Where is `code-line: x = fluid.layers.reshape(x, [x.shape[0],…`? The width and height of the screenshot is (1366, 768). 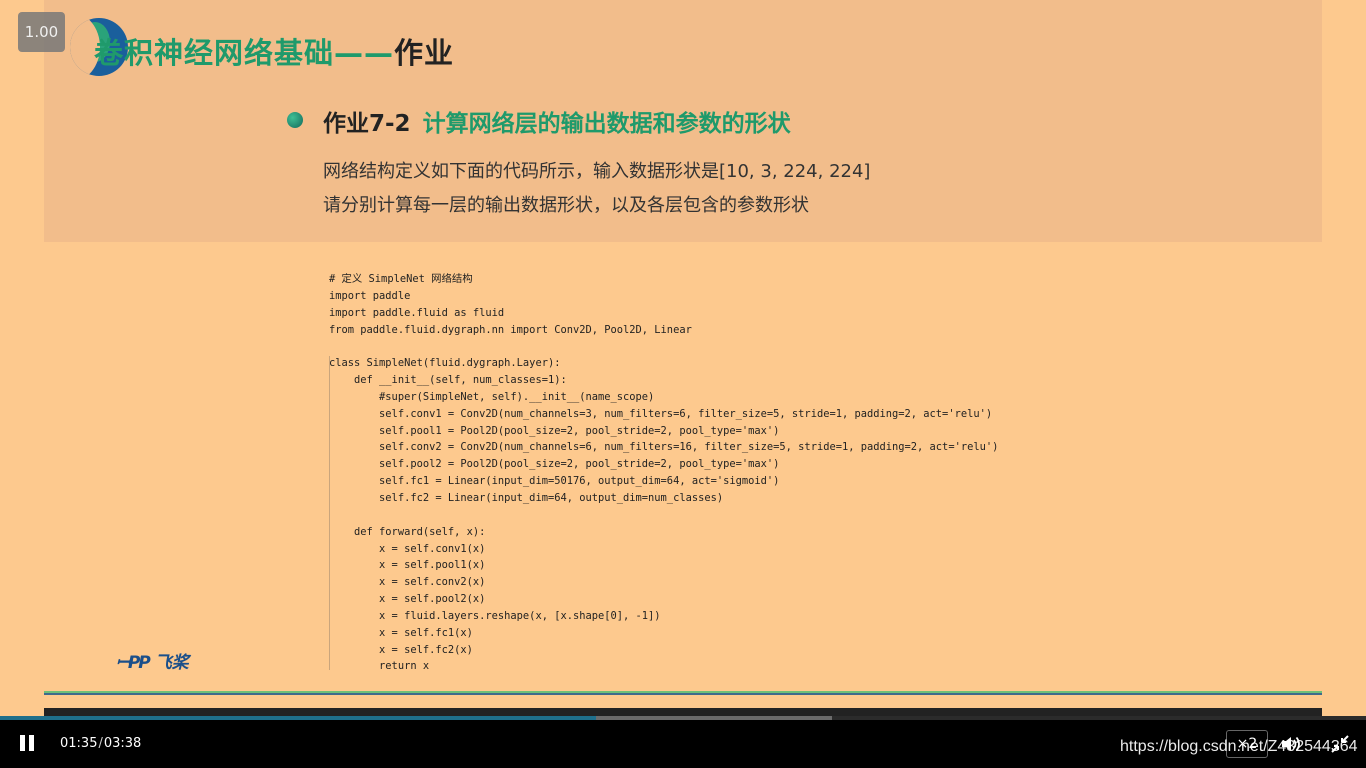
code-line: x = fluid.layers.reshape(x, [x.shape[0],… is located at coordinates (495, 615).